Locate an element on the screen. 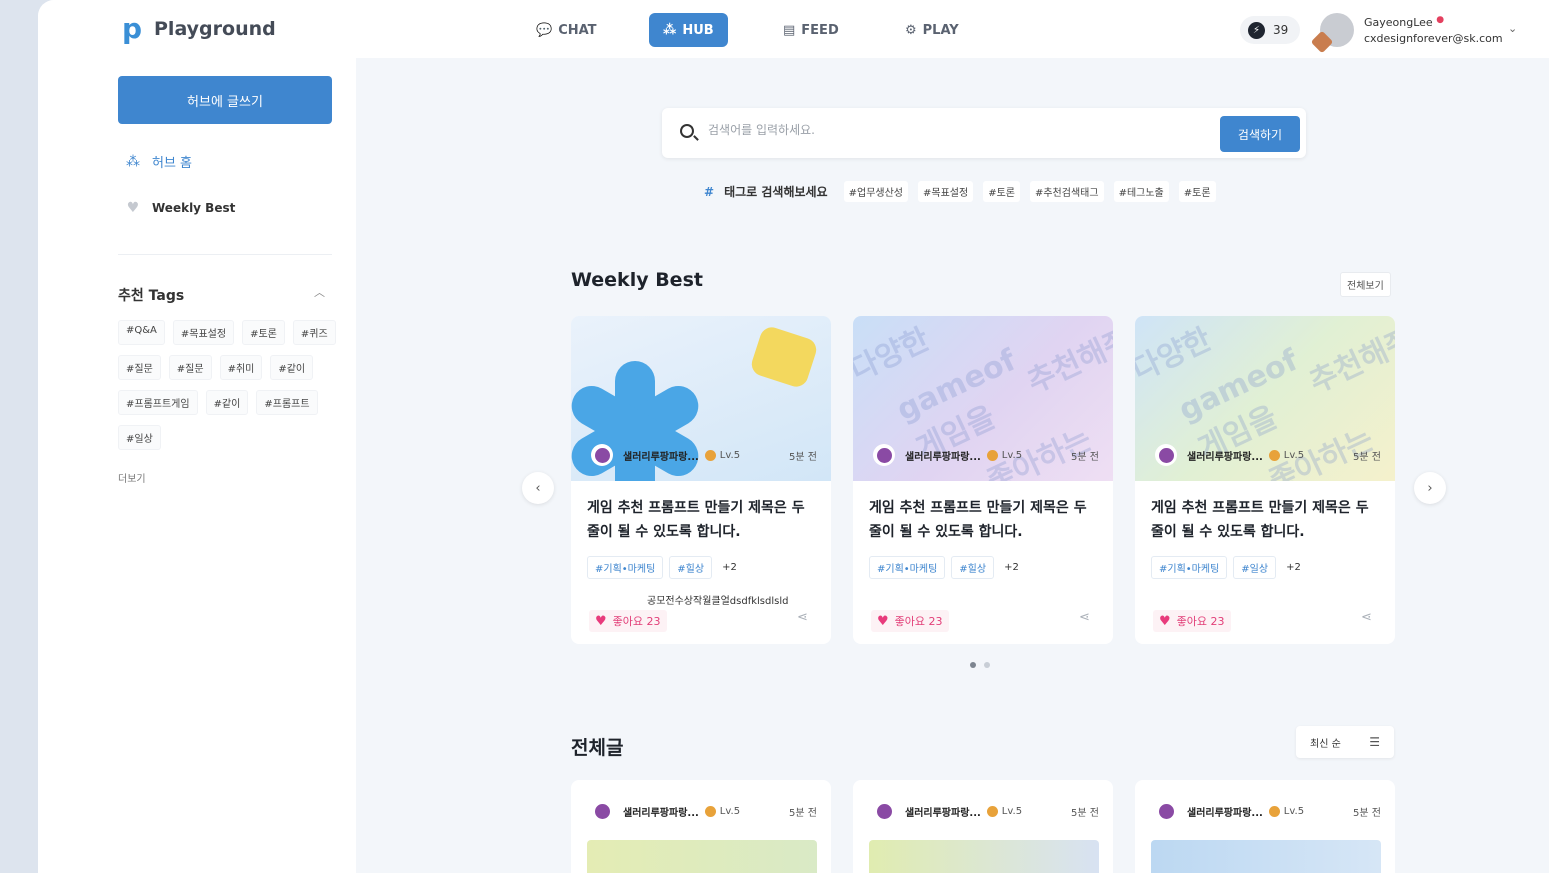  tag-chip: #추천검색태그 is located at coordinates (1066, 191).